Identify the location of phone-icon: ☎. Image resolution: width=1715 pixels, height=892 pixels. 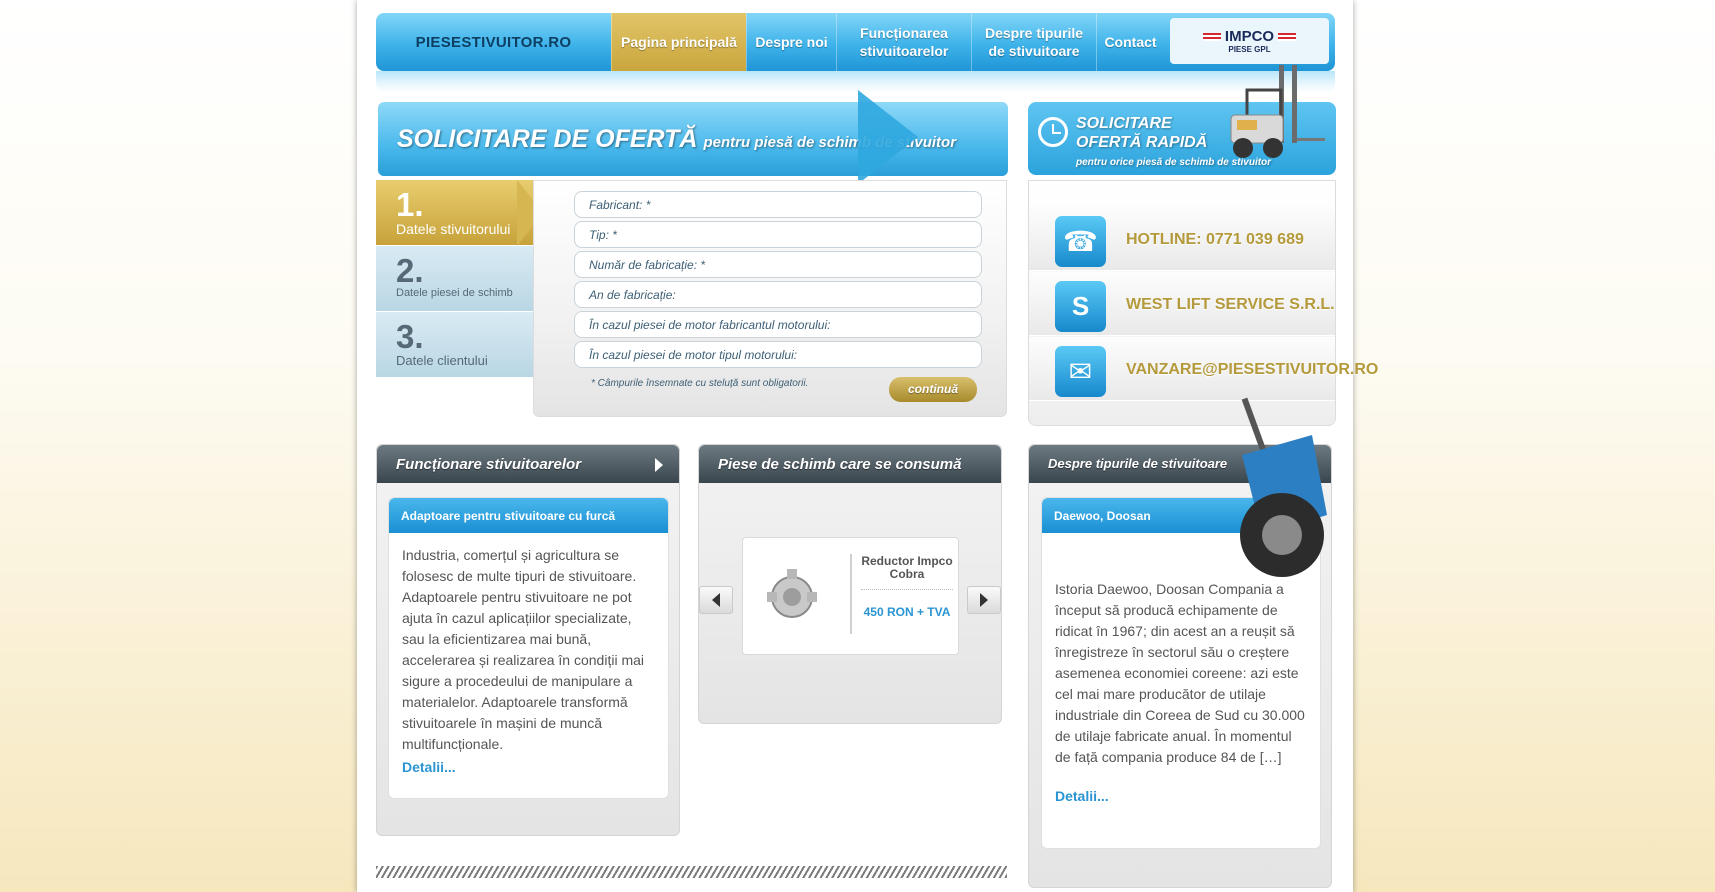
(1080, 241).